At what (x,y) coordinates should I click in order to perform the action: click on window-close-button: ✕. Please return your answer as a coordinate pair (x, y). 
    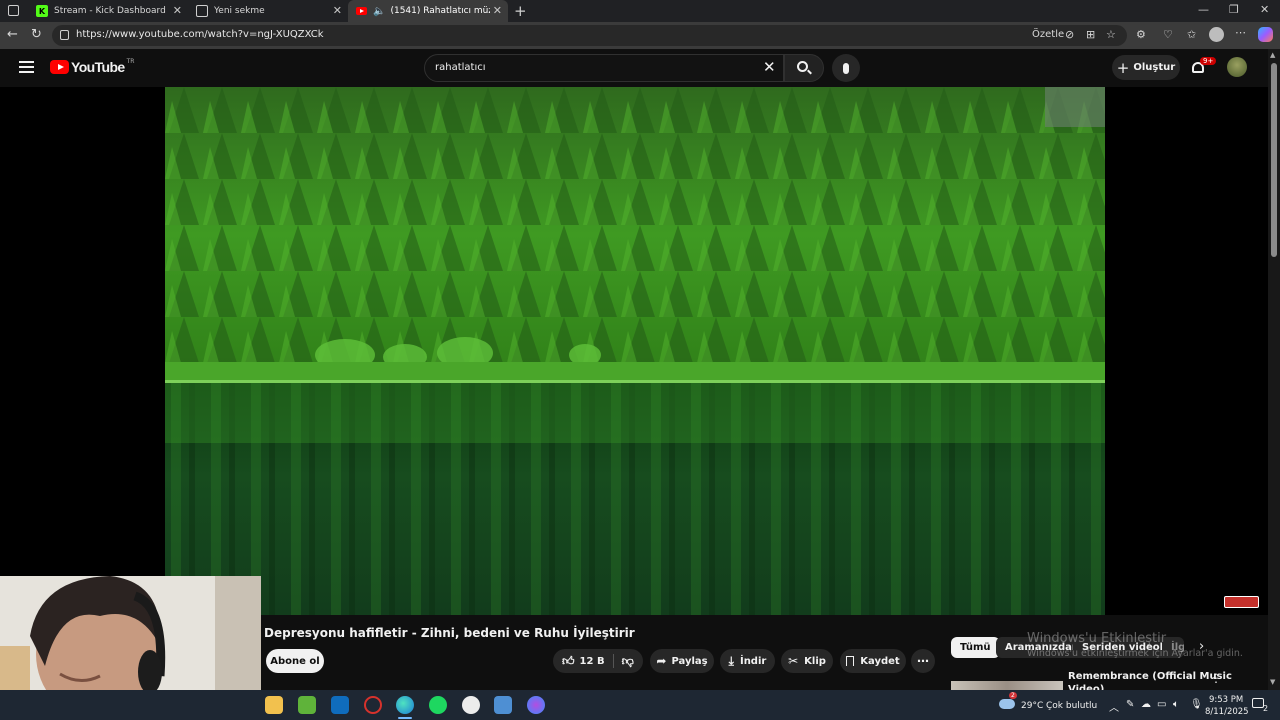
    Looking at the image, I should click on (1264, 9).